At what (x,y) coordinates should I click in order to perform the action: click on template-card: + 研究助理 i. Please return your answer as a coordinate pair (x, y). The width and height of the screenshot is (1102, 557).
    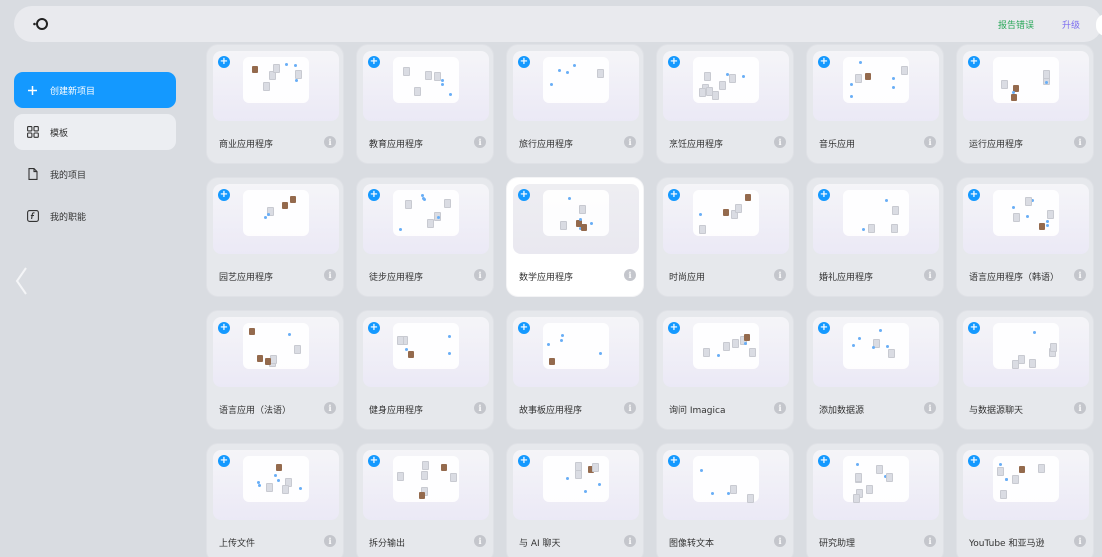
    Looking at the image, I should click on (875, 500).